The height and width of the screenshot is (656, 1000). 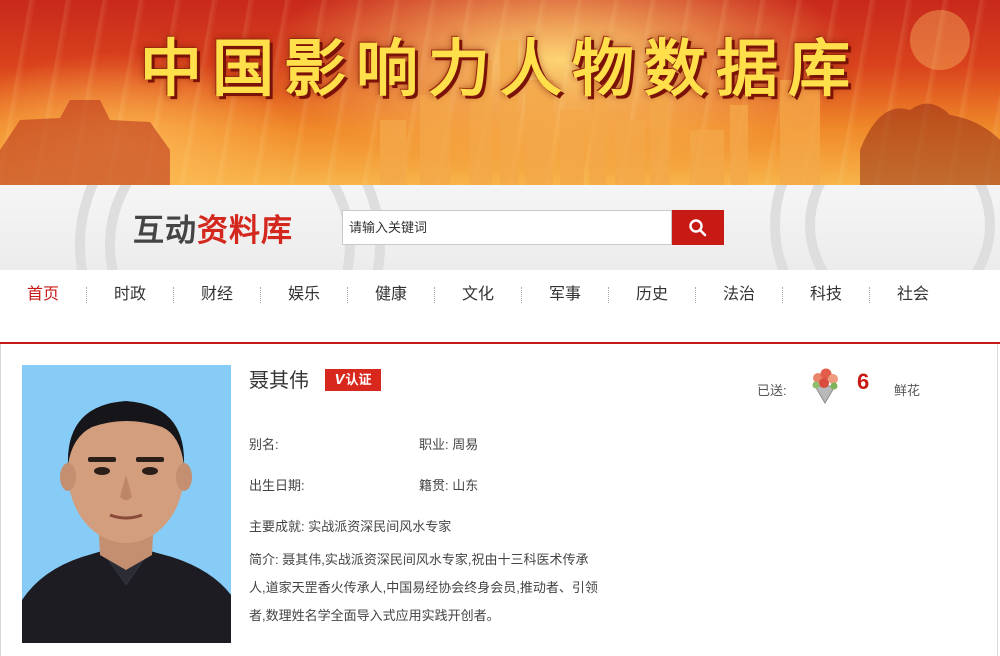 I want to click on flower-count: 6, so click(x=863, y=381).